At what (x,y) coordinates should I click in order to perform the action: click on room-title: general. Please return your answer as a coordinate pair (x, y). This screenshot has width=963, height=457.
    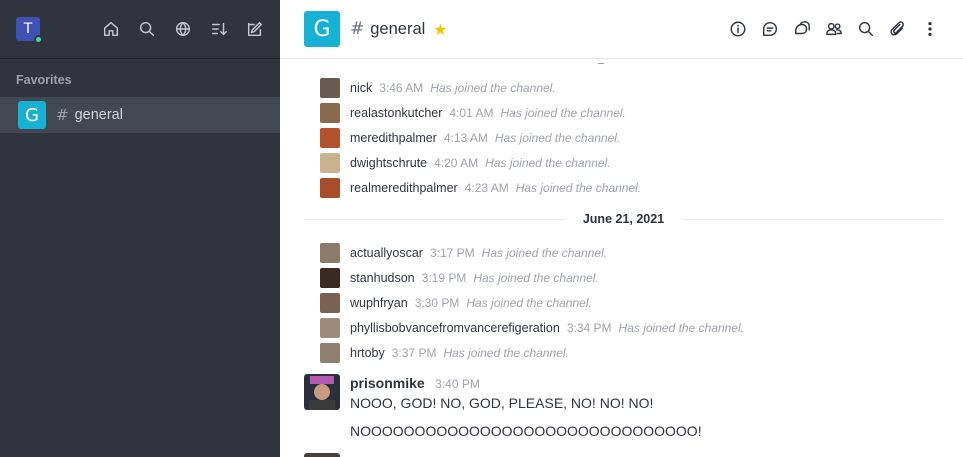
    Looking at the image, I should click on (398, 28).